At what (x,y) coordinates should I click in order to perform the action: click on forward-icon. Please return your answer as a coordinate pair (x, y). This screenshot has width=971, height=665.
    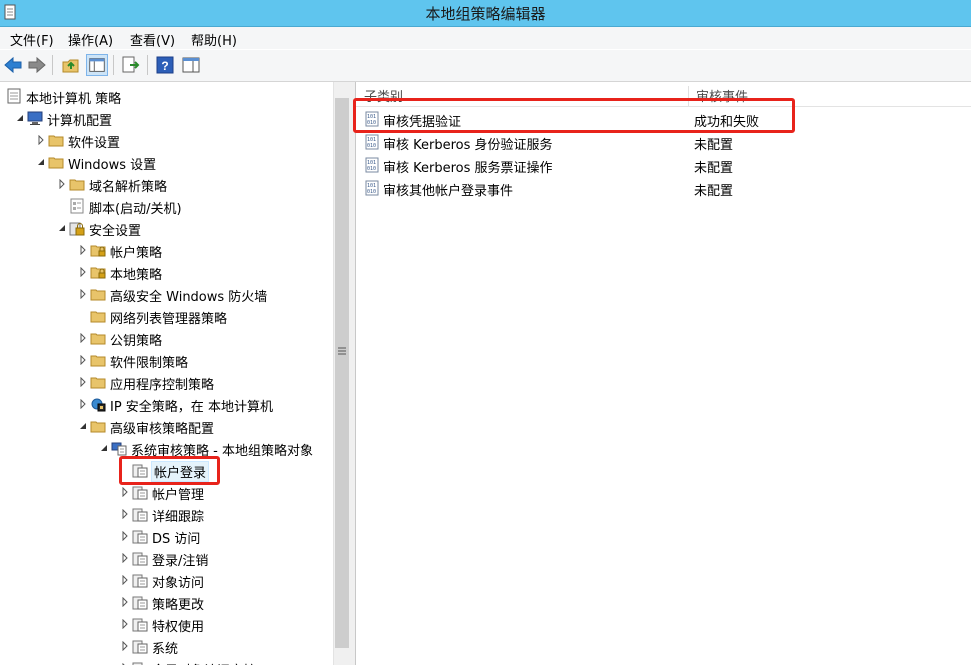
    Looking at the image, I should click on (37, 65).